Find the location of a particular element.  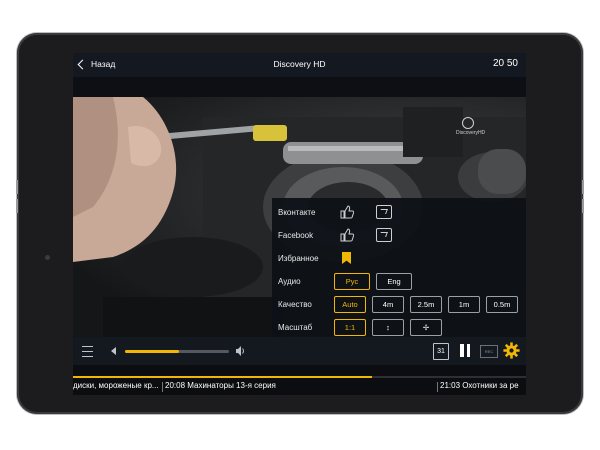

volume-down-icon is located at coordinates (113, 351).